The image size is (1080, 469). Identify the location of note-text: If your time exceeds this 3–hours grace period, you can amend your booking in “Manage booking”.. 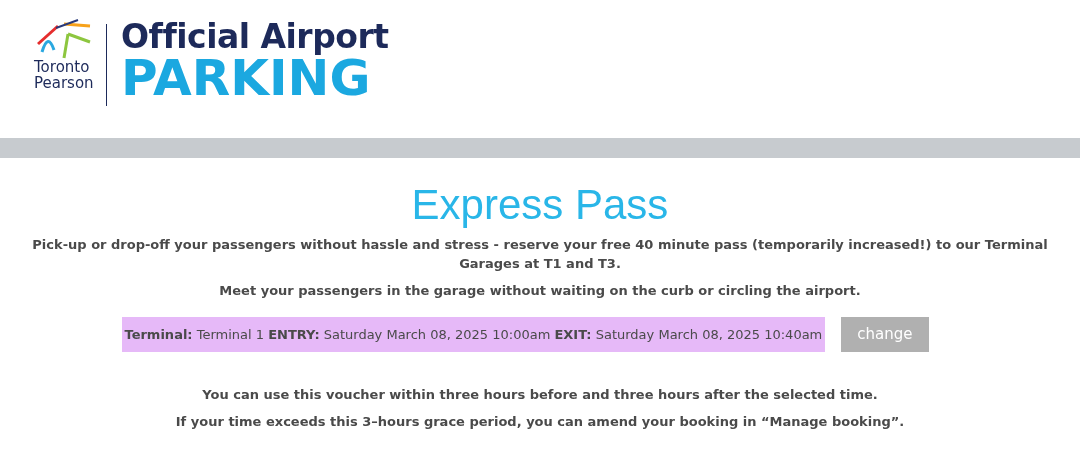
(540, 422).